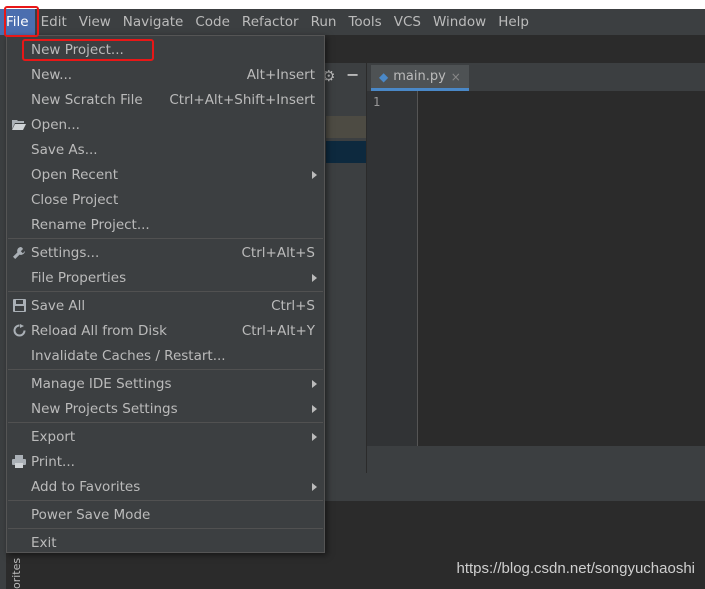  I want to click on menu-window: Window, so click(459, 22).